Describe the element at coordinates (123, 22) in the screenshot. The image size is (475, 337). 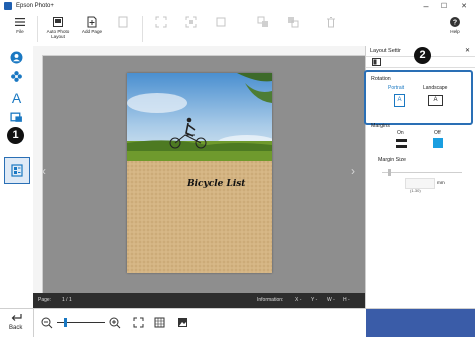
I see `page-tool-icon` at that location.